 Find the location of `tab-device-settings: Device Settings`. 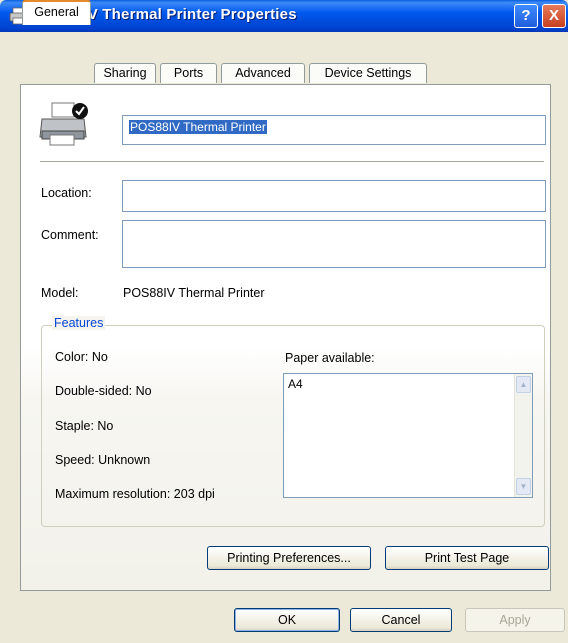

tab-device-settings: Device Settings is located at coordinates (368, 73).